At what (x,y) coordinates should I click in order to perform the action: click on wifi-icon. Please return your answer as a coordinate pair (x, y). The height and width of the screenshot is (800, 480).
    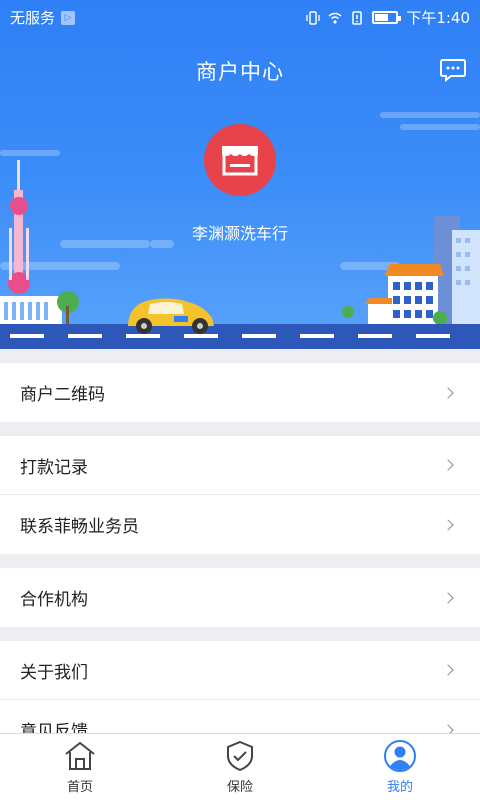
    Looking at the image, I should click on (335, 18).